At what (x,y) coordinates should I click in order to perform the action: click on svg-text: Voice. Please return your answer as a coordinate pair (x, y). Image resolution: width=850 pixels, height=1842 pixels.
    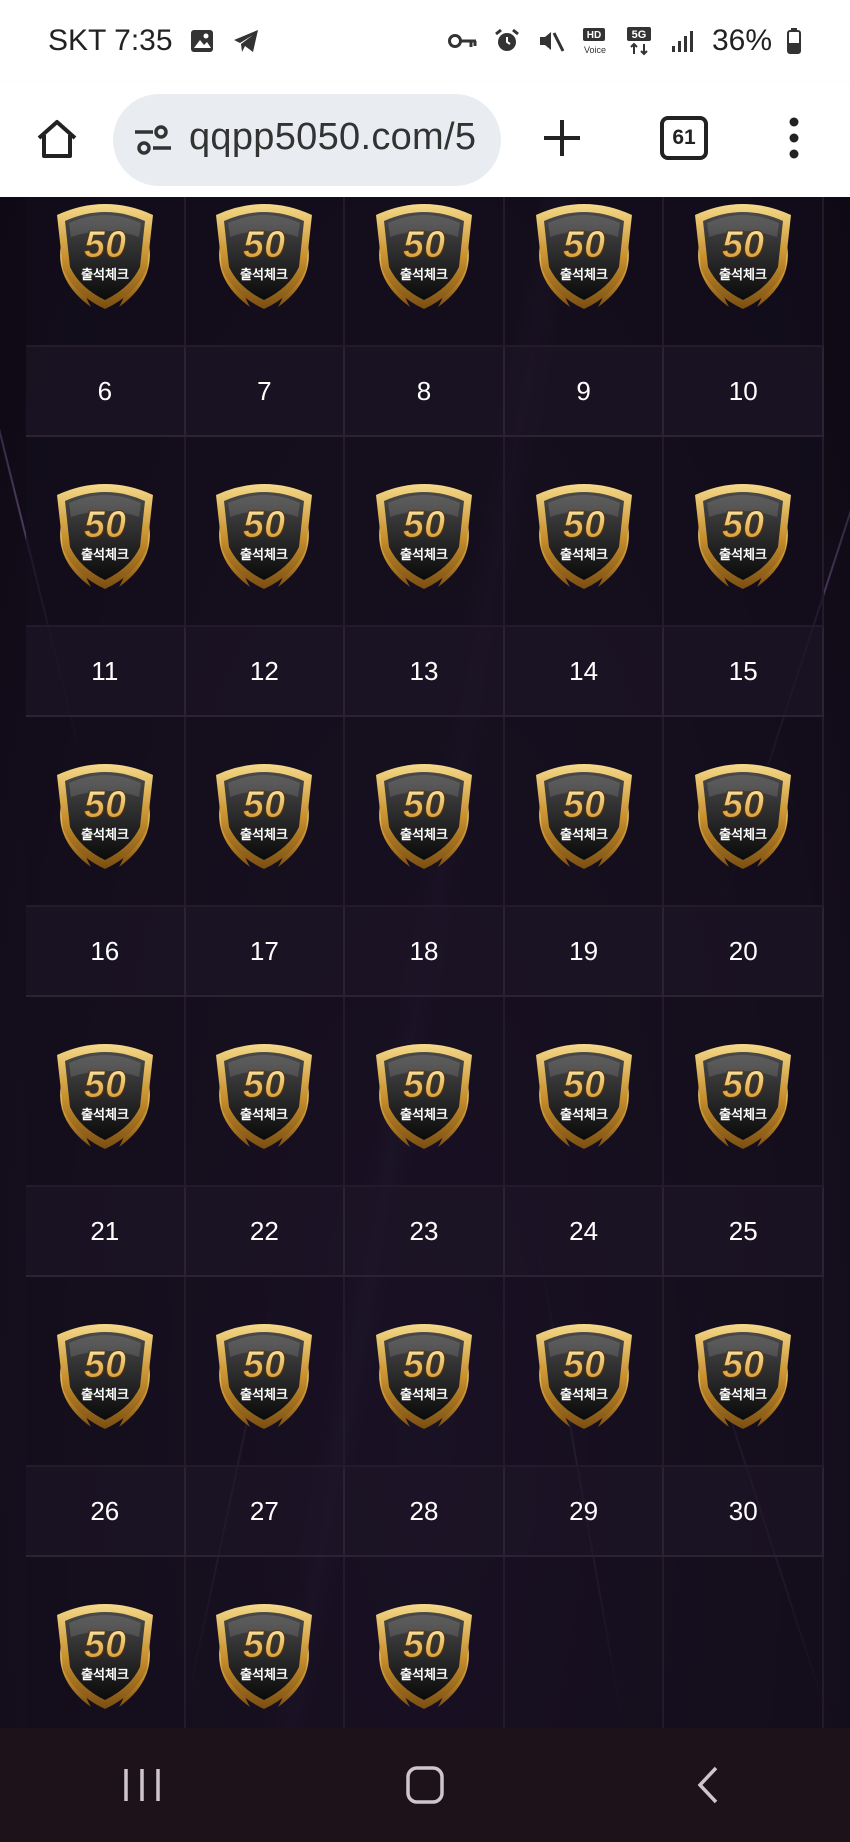
    Looking at the image, I should click on (595, 50).